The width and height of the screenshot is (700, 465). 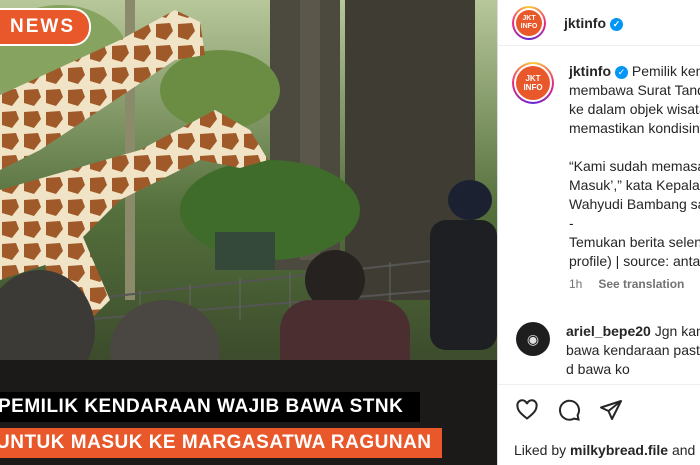 I want to click on caption-line: membawa Surat Tanda Nomor, so click(x=634, y=90).